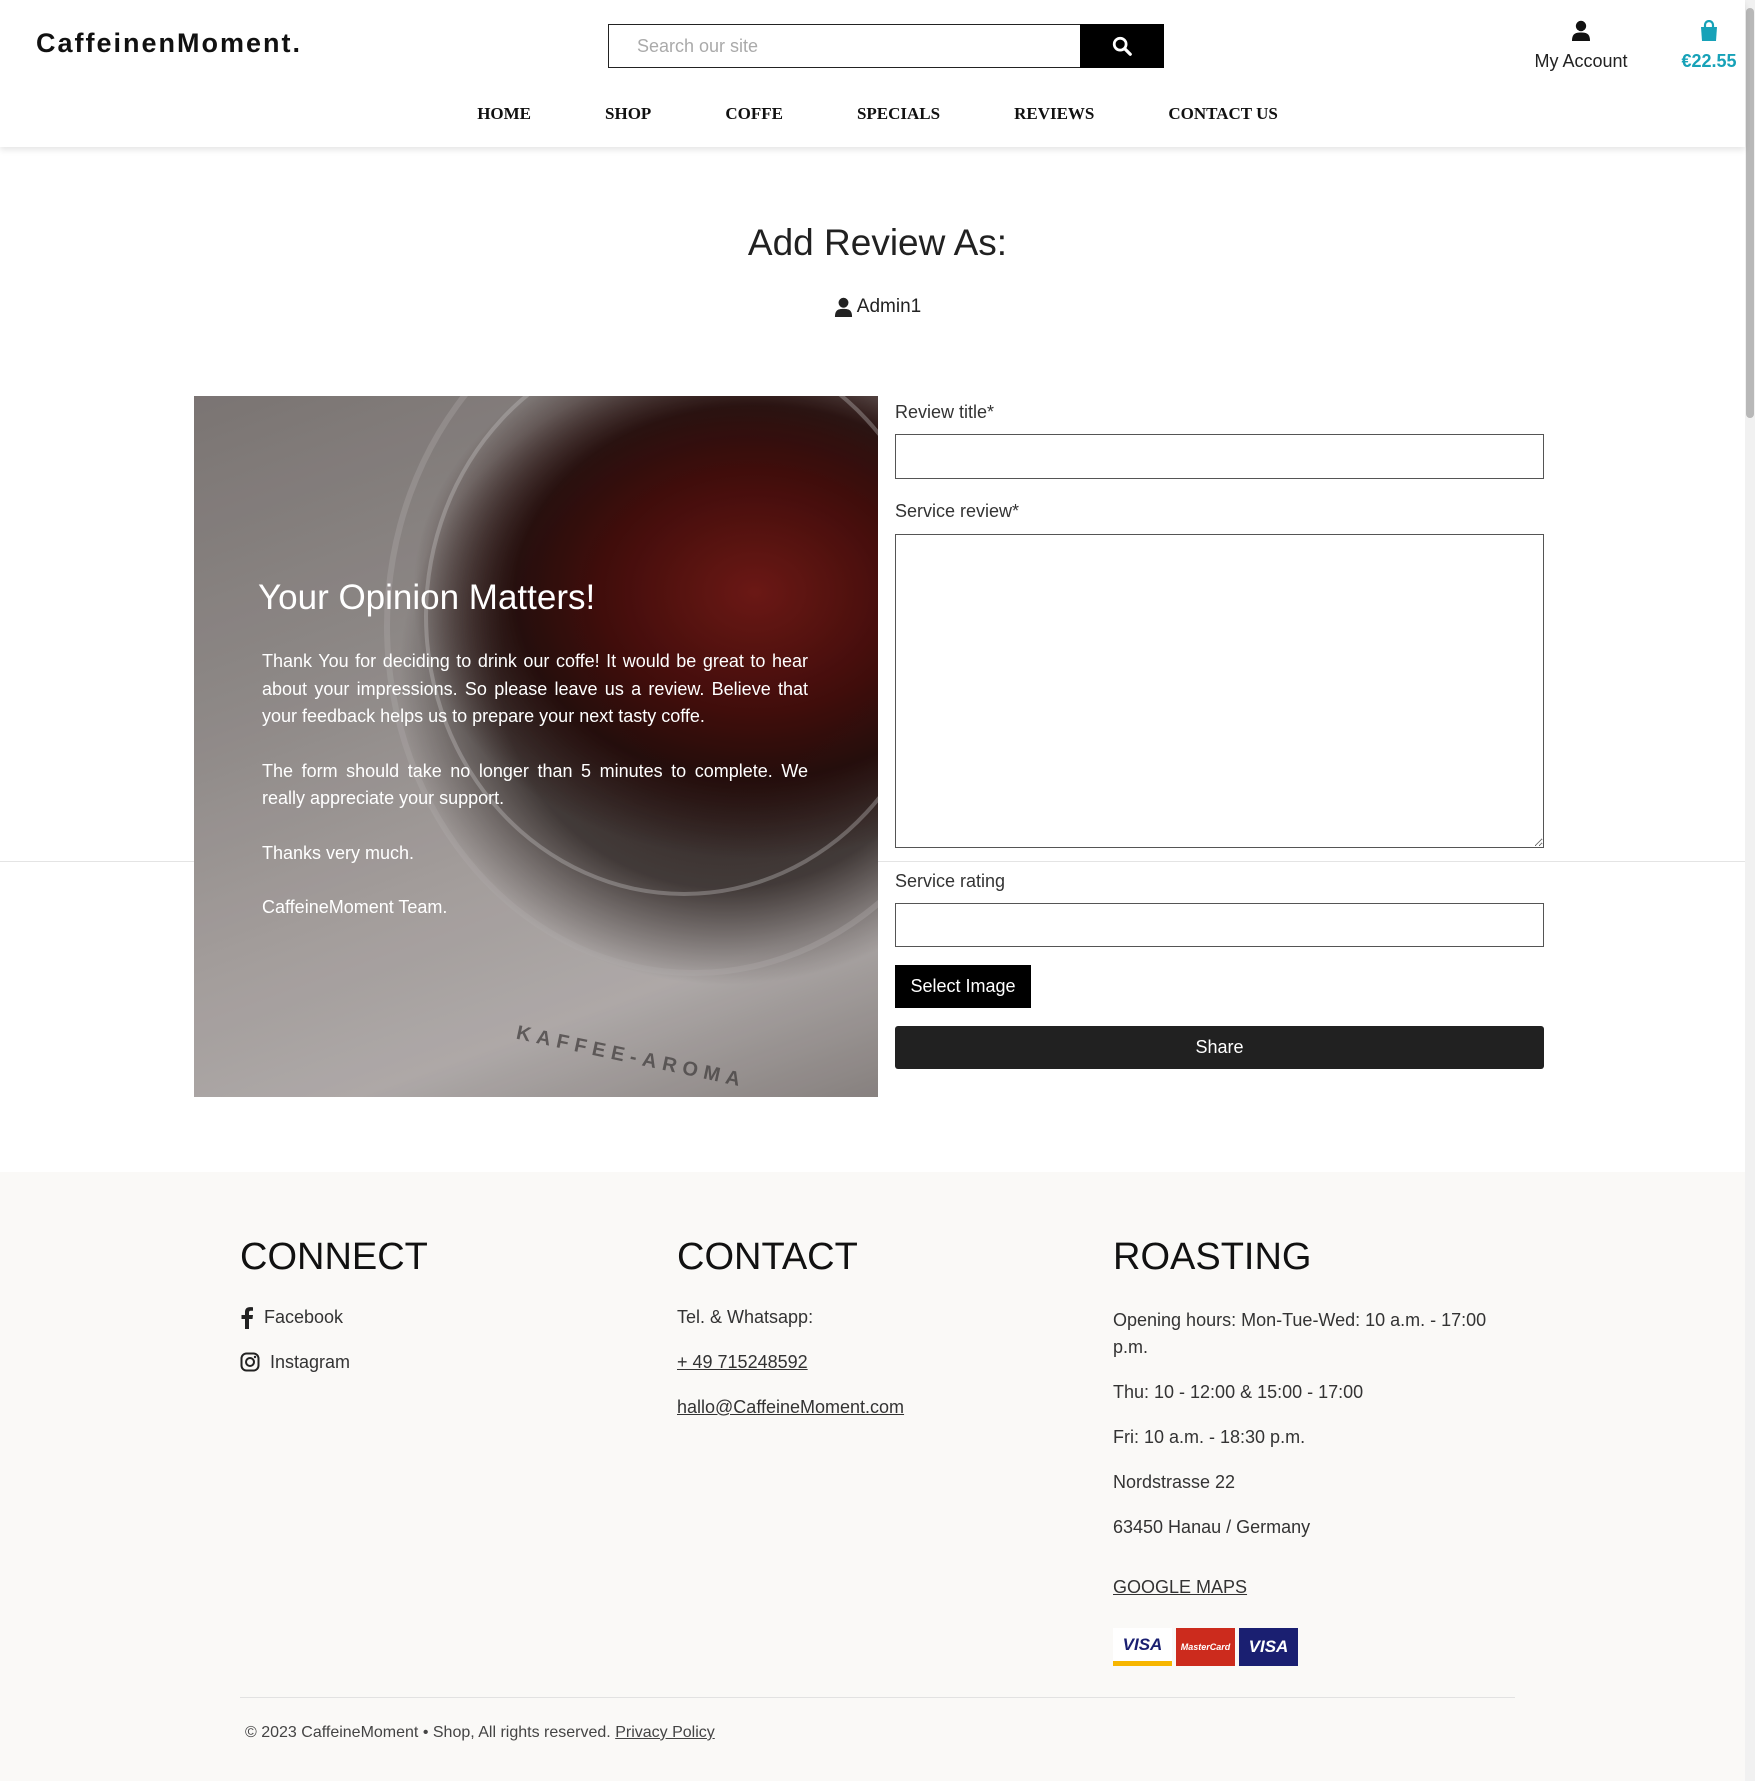 This screenshot has width=1755, height=1781. I want to click on hours-thursday: Thu: 10 - 12:00 & 15:00 - 17:00, so click(1238, 1392).